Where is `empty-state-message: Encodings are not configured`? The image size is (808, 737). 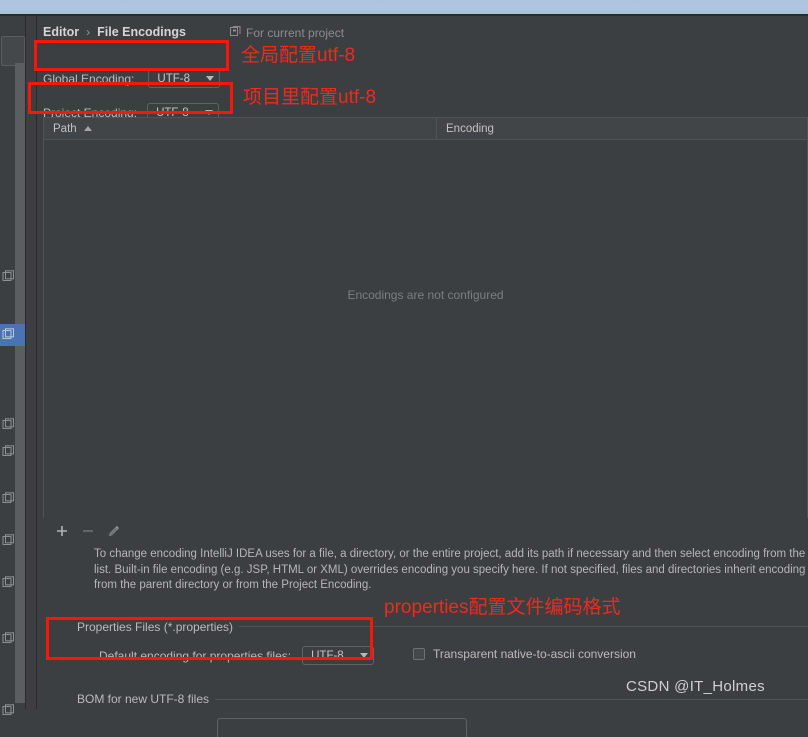
empty-state-message: Encodings are not configured is located at coordinates (425, 295).